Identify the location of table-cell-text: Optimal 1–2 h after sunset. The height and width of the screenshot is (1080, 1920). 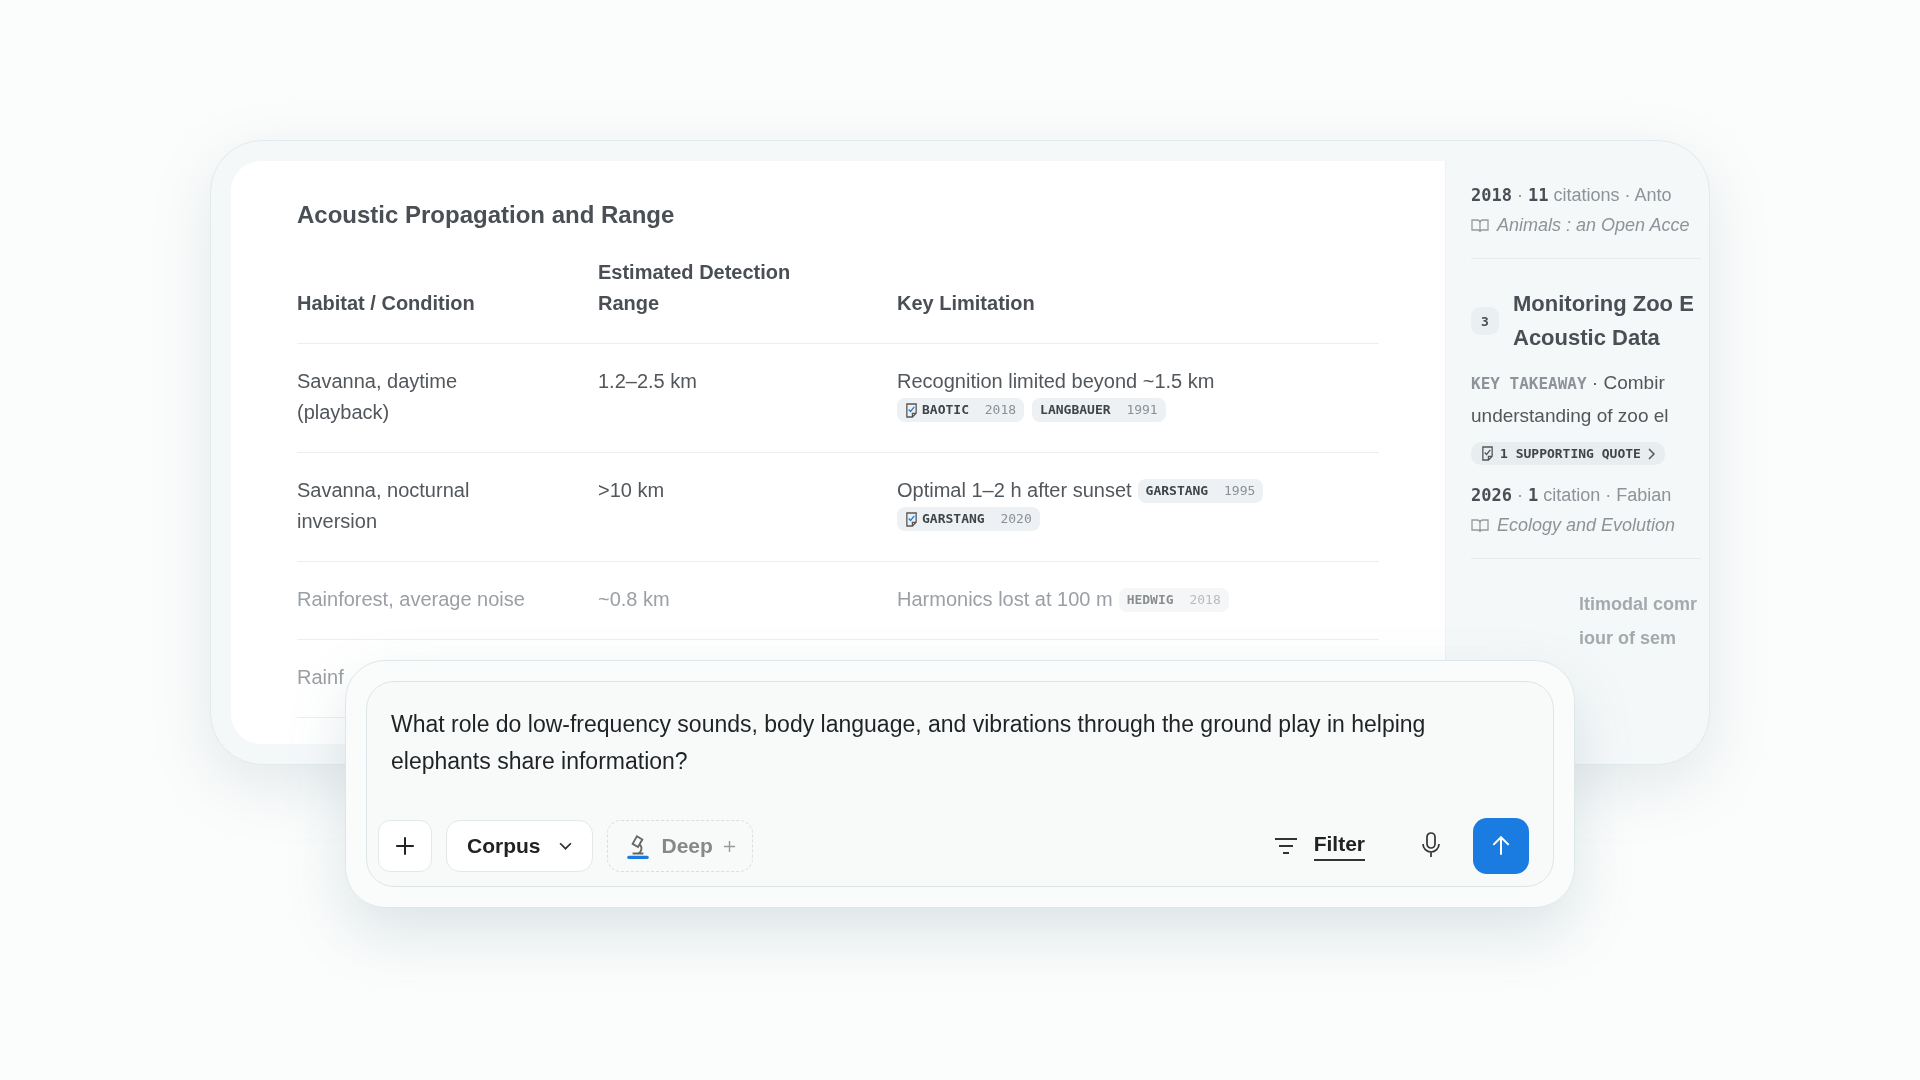
(1014, 490).